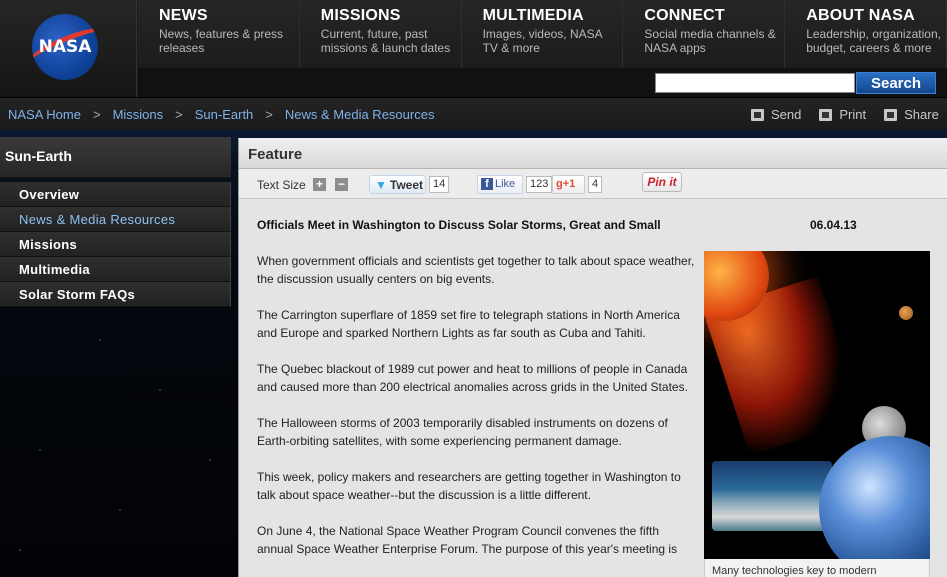  I want to click on tweet-button: ▼ Tweet, so click(397, 184).